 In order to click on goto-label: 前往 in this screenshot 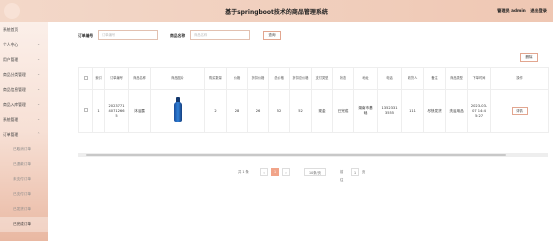, I will do `click(342, 176)`.